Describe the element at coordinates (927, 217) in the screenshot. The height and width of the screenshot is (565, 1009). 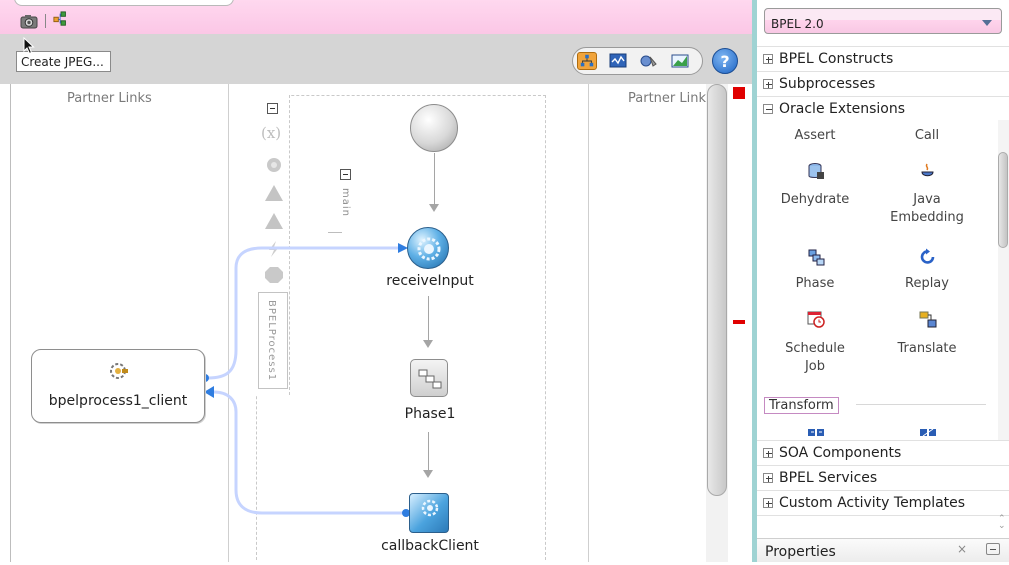
I see `java-embedding-label-line2: Embedding` at that location.